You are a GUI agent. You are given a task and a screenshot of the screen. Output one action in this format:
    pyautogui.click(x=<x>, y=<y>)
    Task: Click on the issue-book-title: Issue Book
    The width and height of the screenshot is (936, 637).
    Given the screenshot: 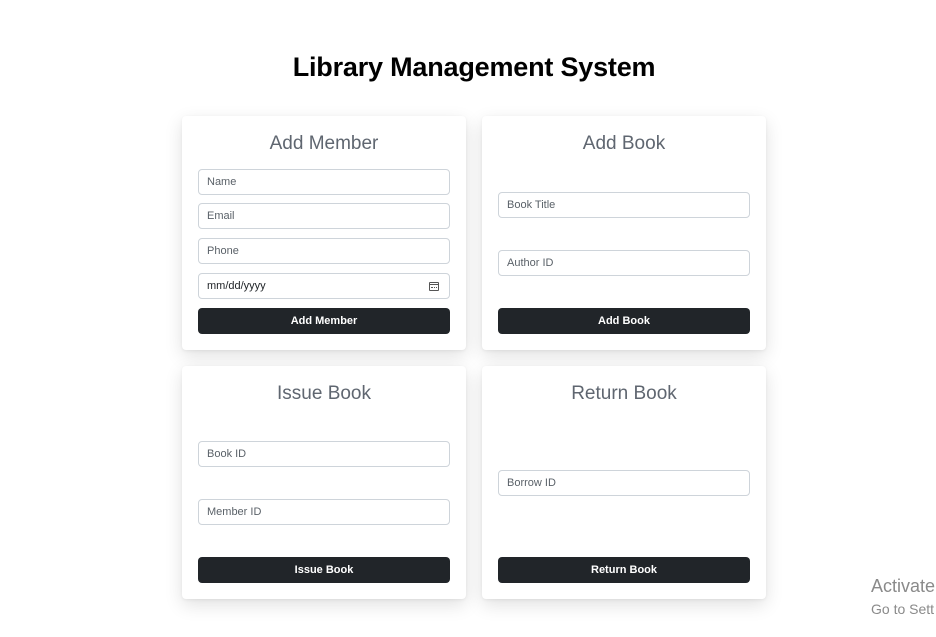 What is the action you would take?
    pyautogui.click(x=324, y=393)
    